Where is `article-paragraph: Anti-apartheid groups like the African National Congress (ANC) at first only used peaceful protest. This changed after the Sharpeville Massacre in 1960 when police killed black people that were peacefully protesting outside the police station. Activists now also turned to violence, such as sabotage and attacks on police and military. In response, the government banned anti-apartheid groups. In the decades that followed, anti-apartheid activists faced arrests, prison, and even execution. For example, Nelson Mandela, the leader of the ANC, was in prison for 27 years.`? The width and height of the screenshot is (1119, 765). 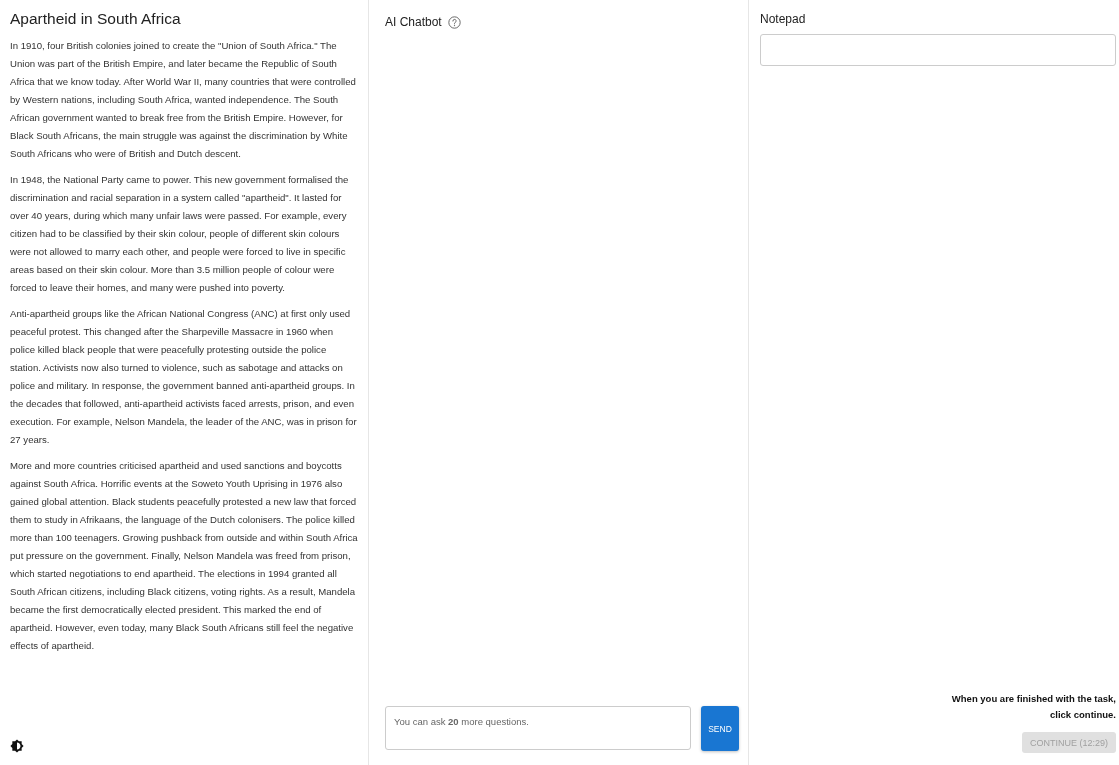 article-paragraph: Anti-apartheid groups like the African National Congress (ANC) at first only used peaceful protest. This changed after the Sharpeville Massacre in 1960 when police killed black people that were peacefully protesting outside the police station. Activists now also turned to violence, such as sabotage and attacks on police and military. In response, the government banned anti-apartheid groups. In the decades that followed, anti-apartheid activists faced arrests, prison, and even execution. For example, Nelson Mandela, the leader of the ANC, was in prison for 27 years. is located at coordinates (184, 377).